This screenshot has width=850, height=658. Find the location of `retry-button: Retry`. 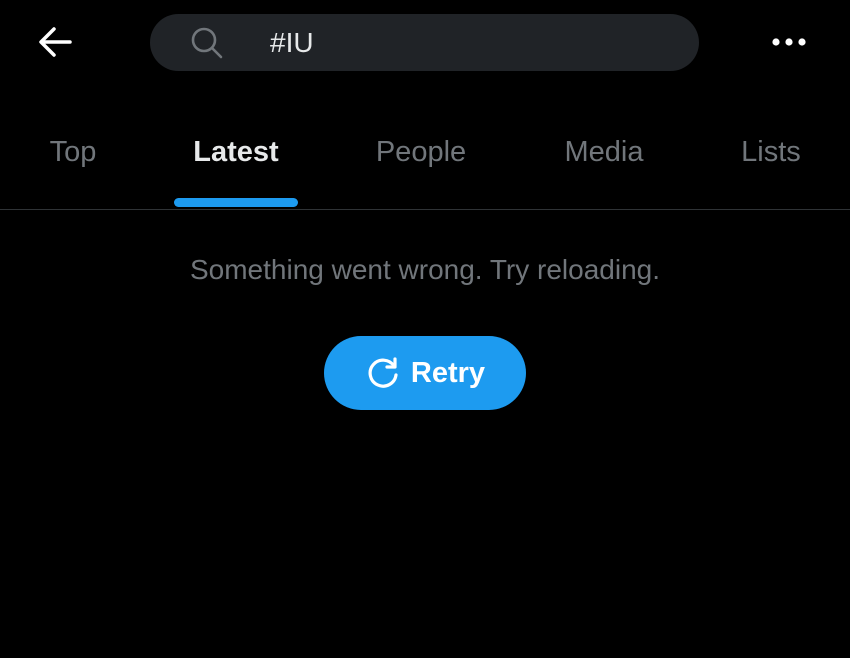

retry-button: Retry is located at coordinates (425, 373).